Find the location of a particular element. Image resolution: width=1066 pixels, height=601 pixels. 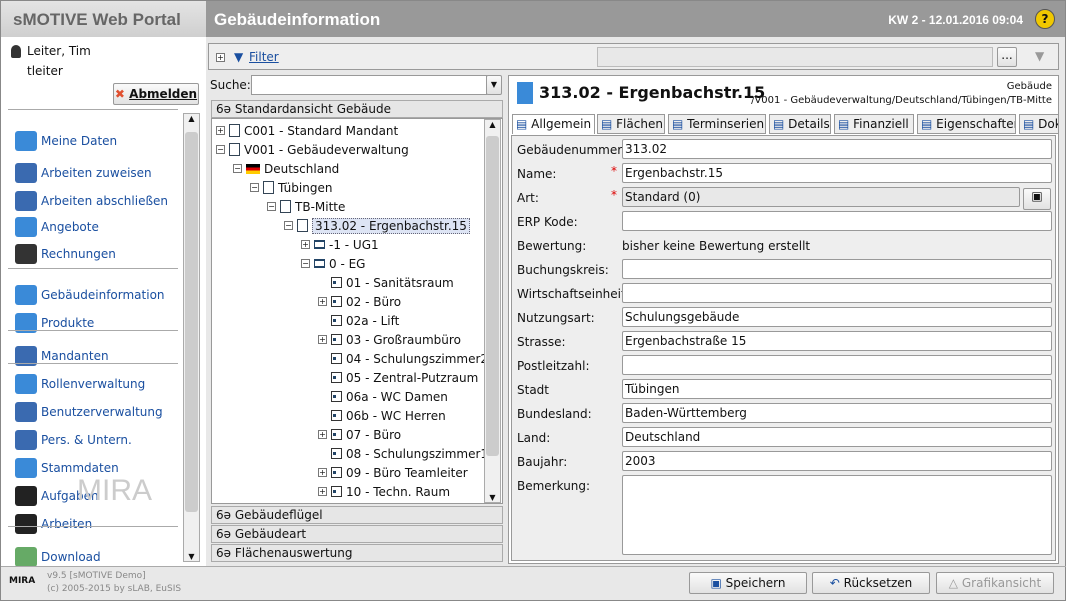

tree-node: +09 - Büro Teamleiter is located at coordinates (393, 472).